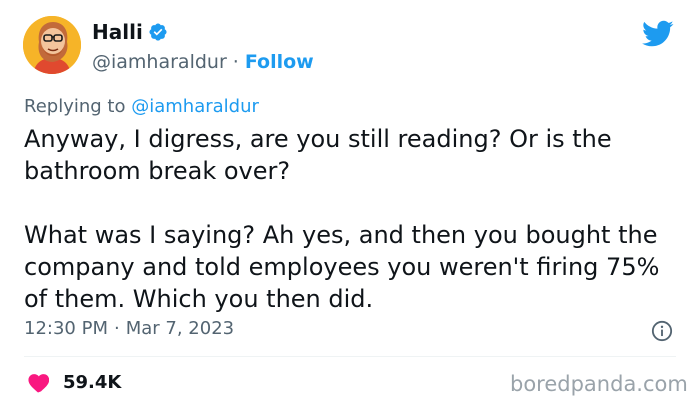 The image size is (700, 410). I want to click on reply-handle-link: @iamharaldur, so click(195, 106).